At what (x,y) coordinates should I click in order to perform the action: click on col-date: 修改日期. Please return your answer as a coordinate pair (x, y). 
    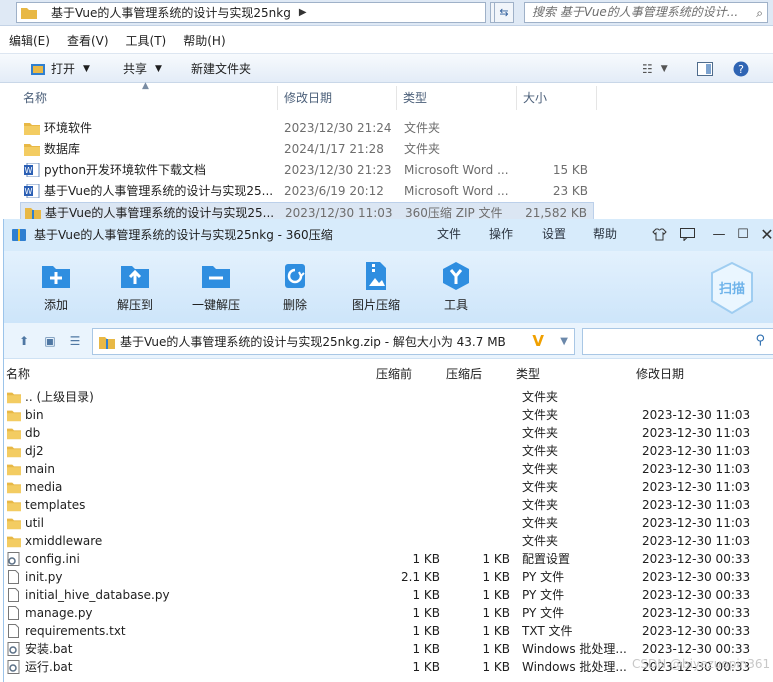
    Looking at the image, I should click on (337, 98).